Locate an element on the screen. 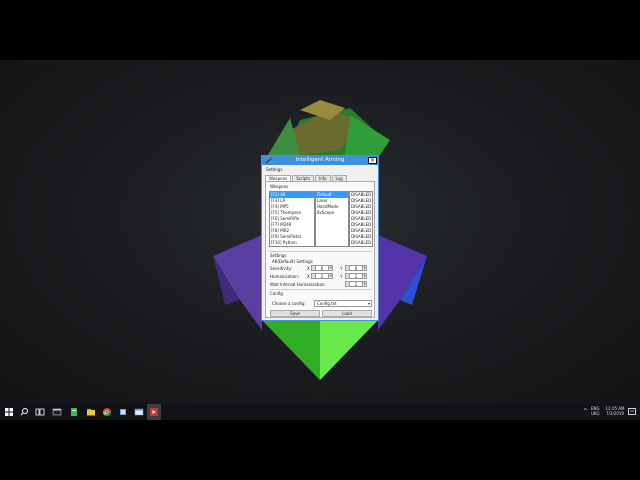 Image resolution: width=640 pixels, height=480 pixels. clock: 12:05 AM 7/3/2019 is located at coordinates (615, 411).